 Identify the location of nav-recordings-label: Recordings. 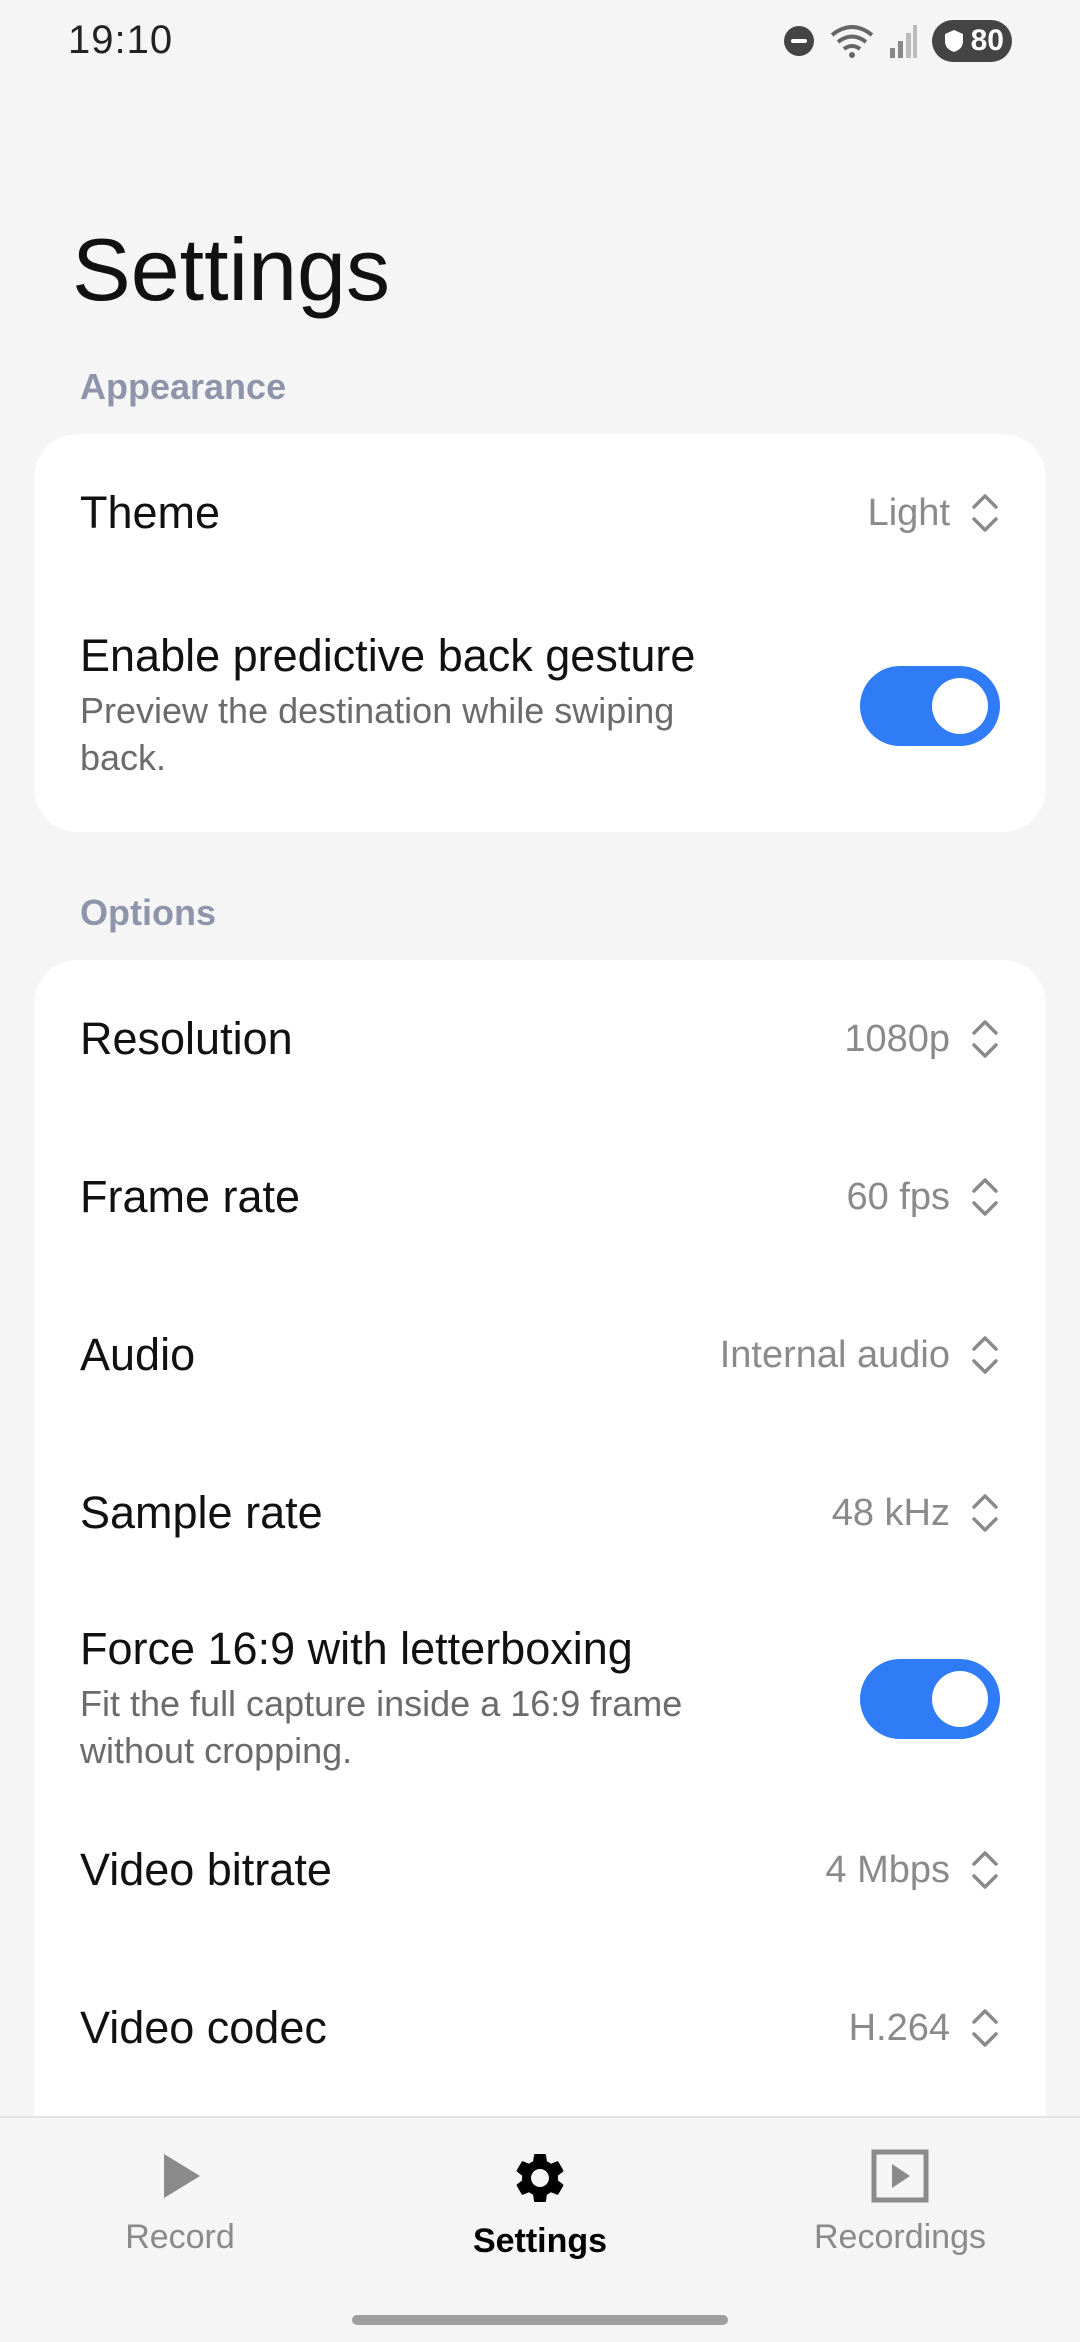
(900, 2237).